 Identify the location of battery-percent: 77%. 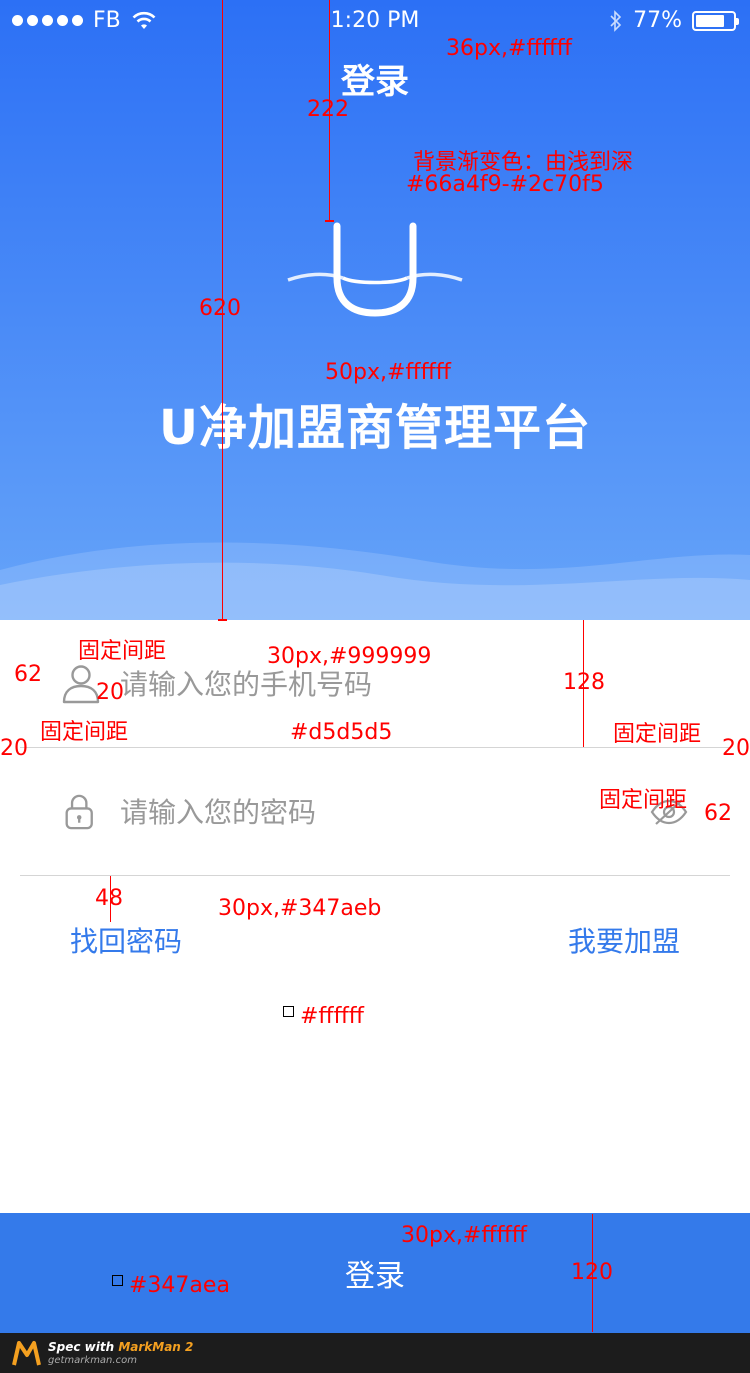
(657, 20).